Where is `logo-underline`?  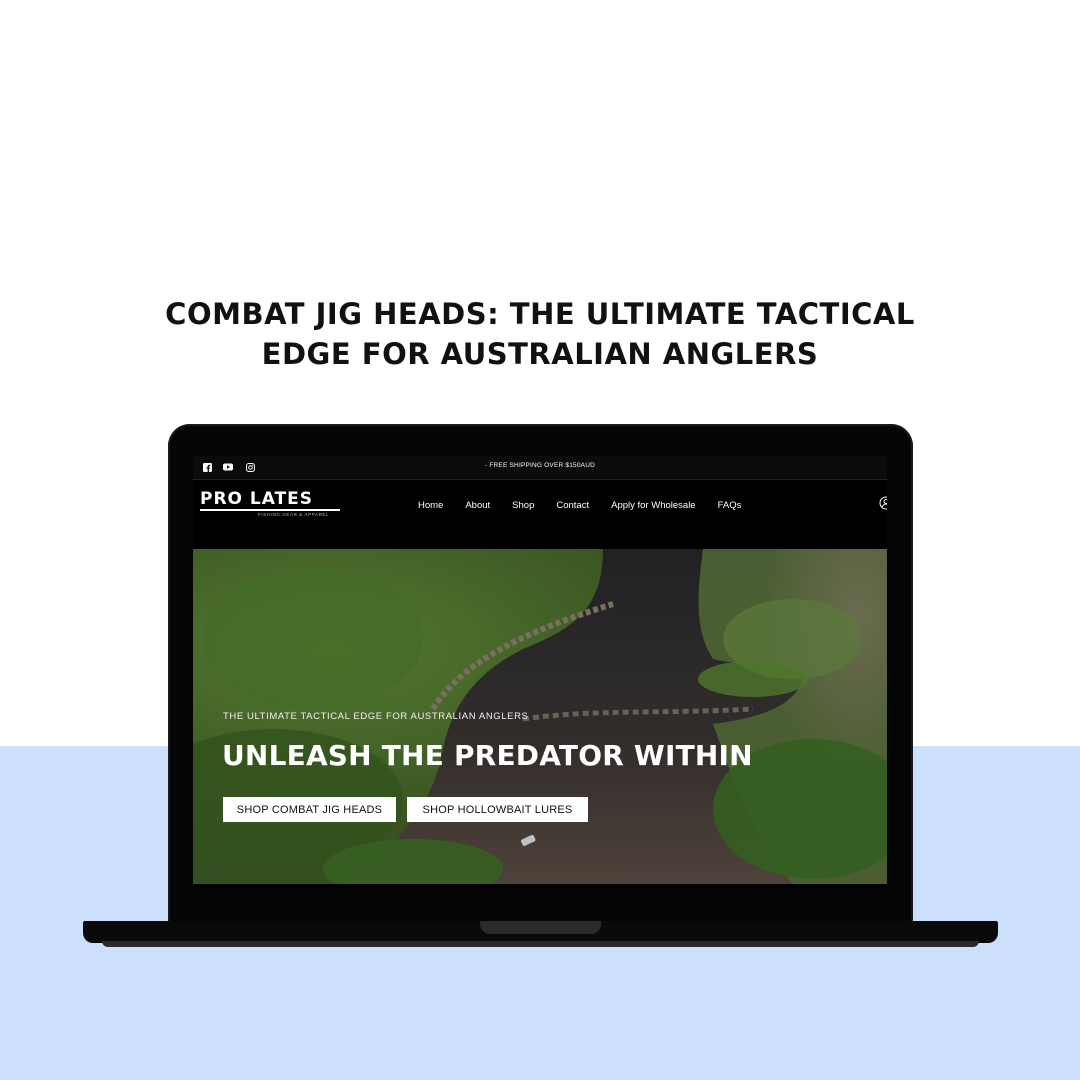
logo-underline is located at coordinates (270, 510).